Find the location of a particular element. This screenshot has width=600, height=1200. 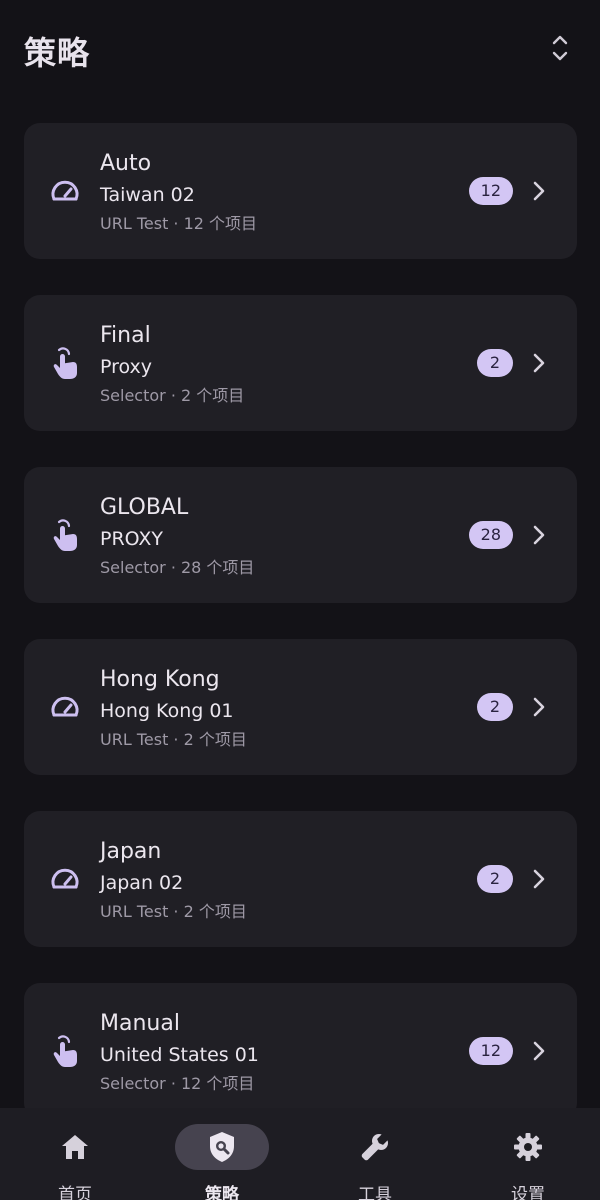

group-name: Auto is located at coordinates (126, 163).